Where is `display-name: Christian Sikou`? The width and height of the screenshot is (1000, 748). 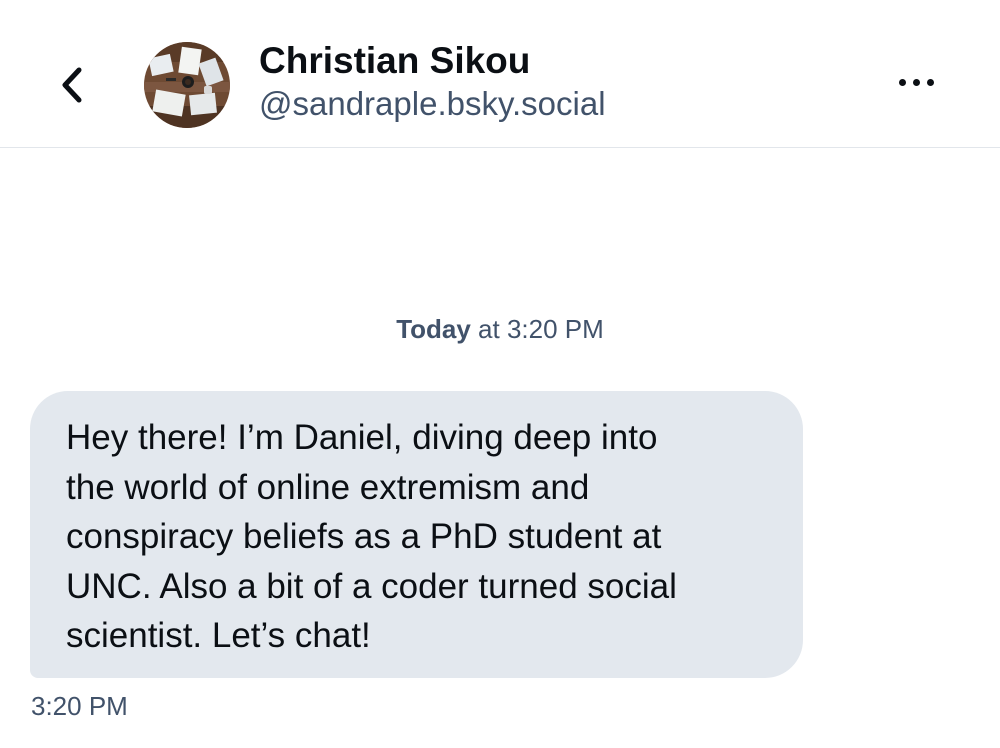 display-name: Christian Sikou is located at coordinates (395, 60).